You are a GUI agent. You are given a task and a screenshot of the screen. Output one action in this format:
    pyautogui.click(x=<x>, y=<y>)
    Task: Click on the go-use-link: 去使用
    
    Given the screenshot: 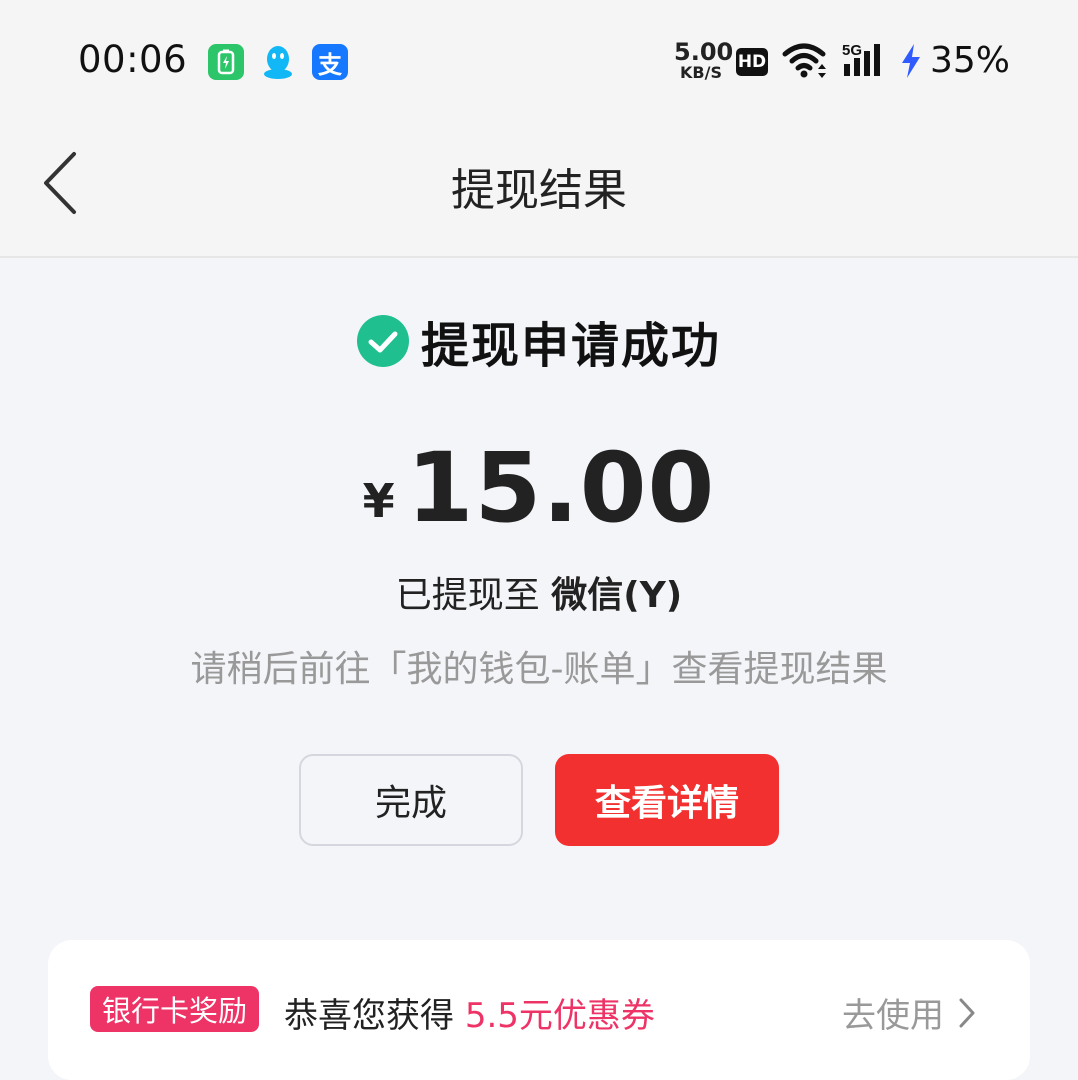 What is the action you would take?
    pyautogui.click(x=909, y=1012)
    